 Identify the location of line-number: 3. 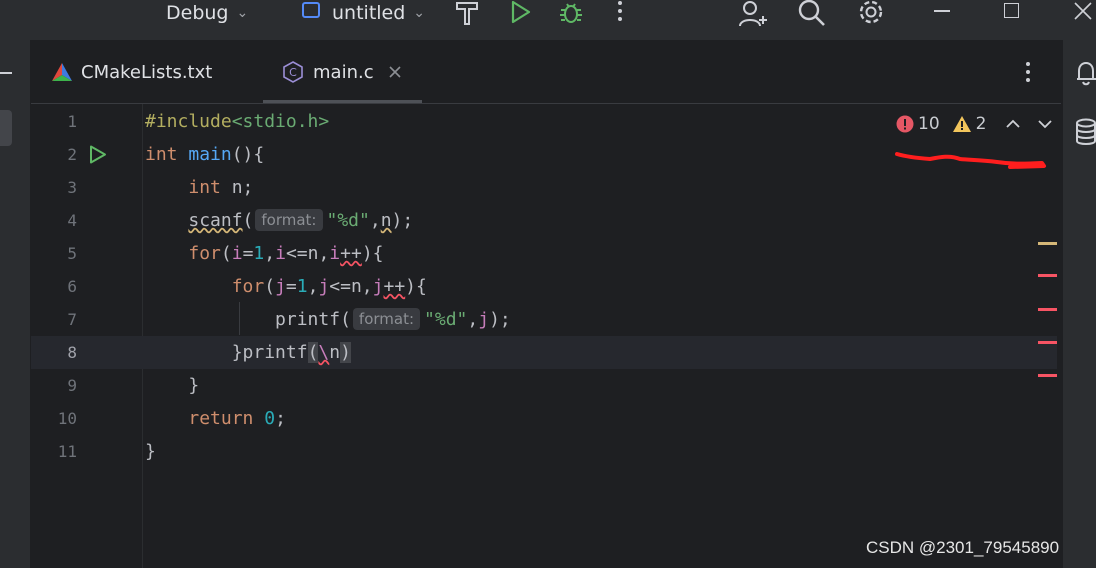
(72, 187).